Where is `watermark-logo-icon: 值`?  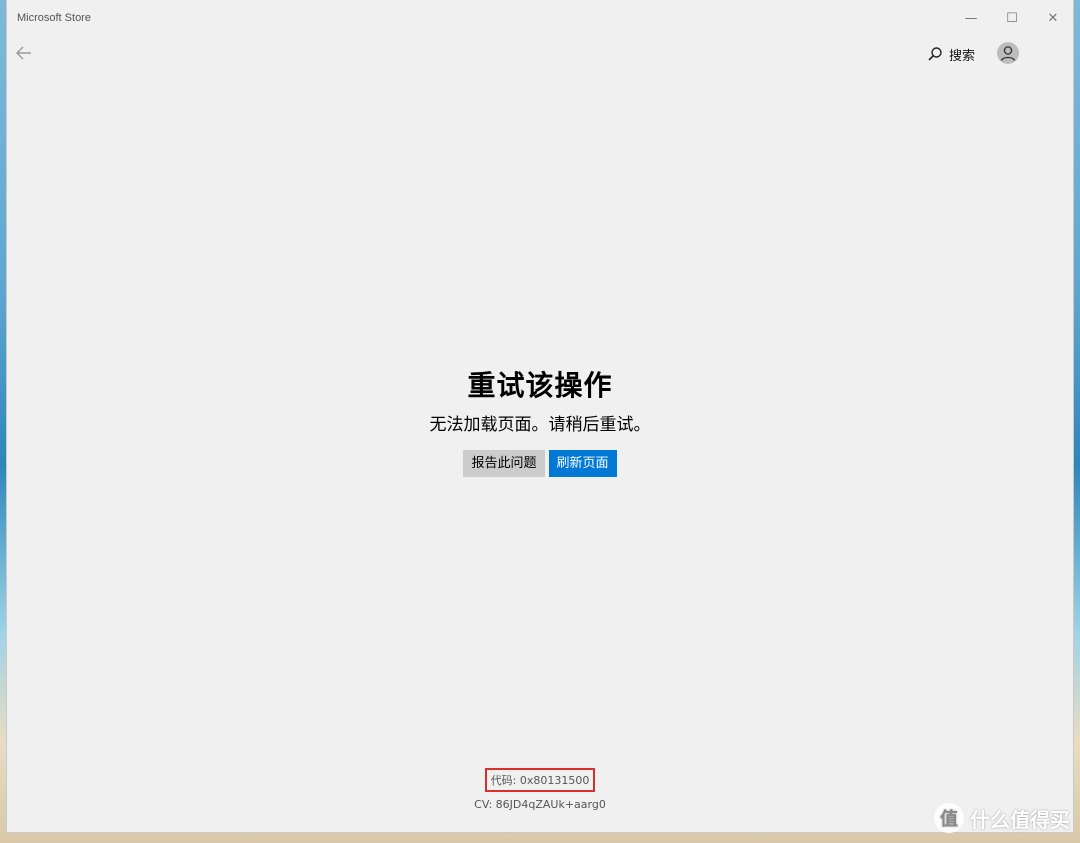
watermark-logo-icon: 值 is located at coordinates (949, 818).